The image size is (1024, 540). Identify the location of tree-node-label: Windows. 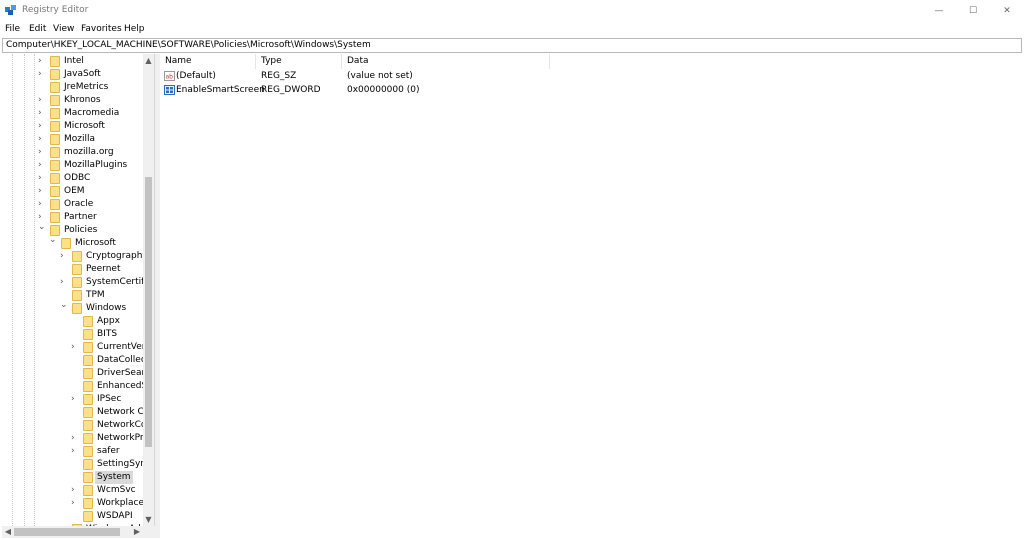
(106, 308).